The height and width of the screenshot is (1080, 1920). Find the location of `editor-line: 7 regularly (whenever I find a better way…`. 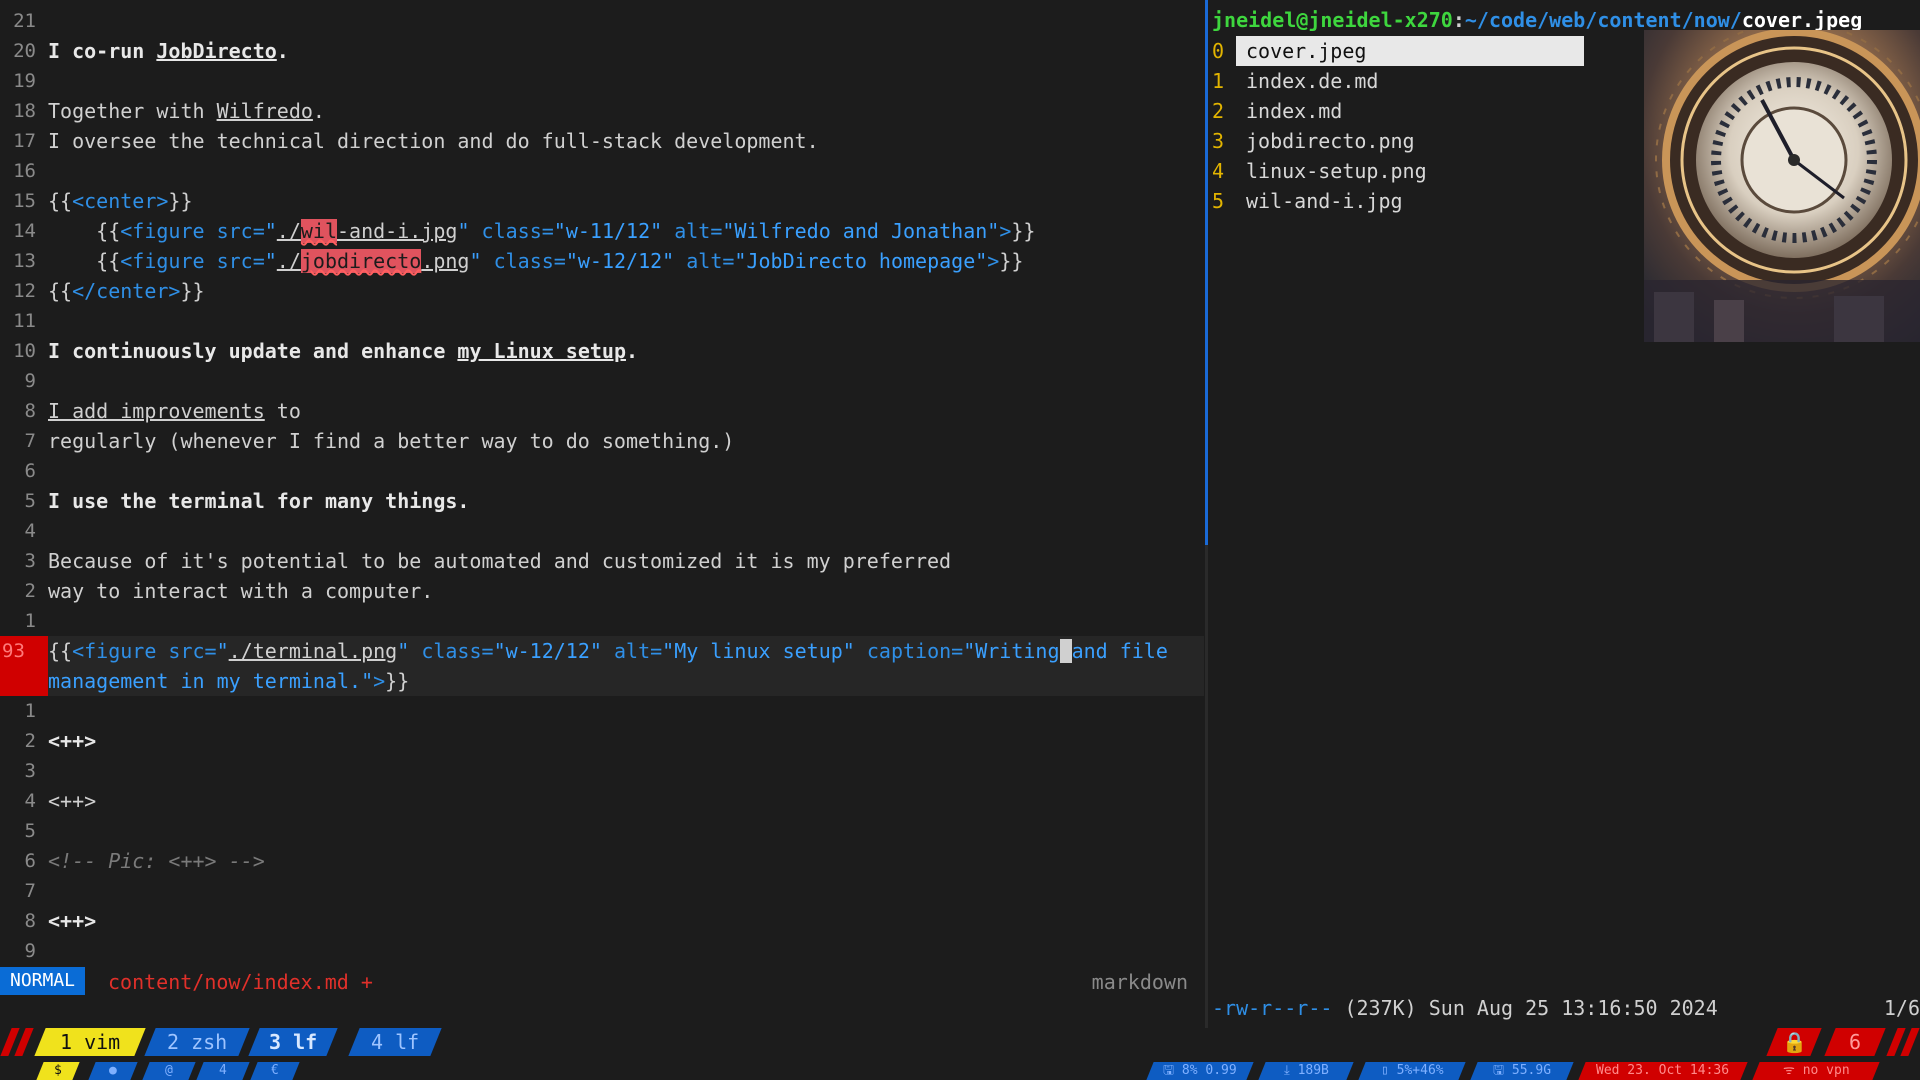

editor-line: 7 regularly (whenever I find a better way… is located at coordinates (602, 441).